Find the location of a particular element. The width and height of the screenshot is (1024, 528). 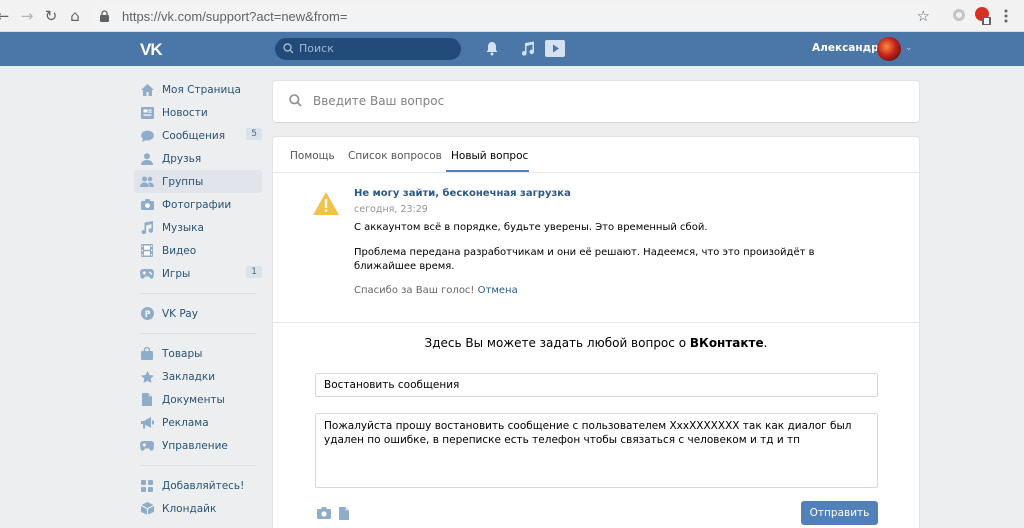

document-icon is located at coordinates (147, 400).